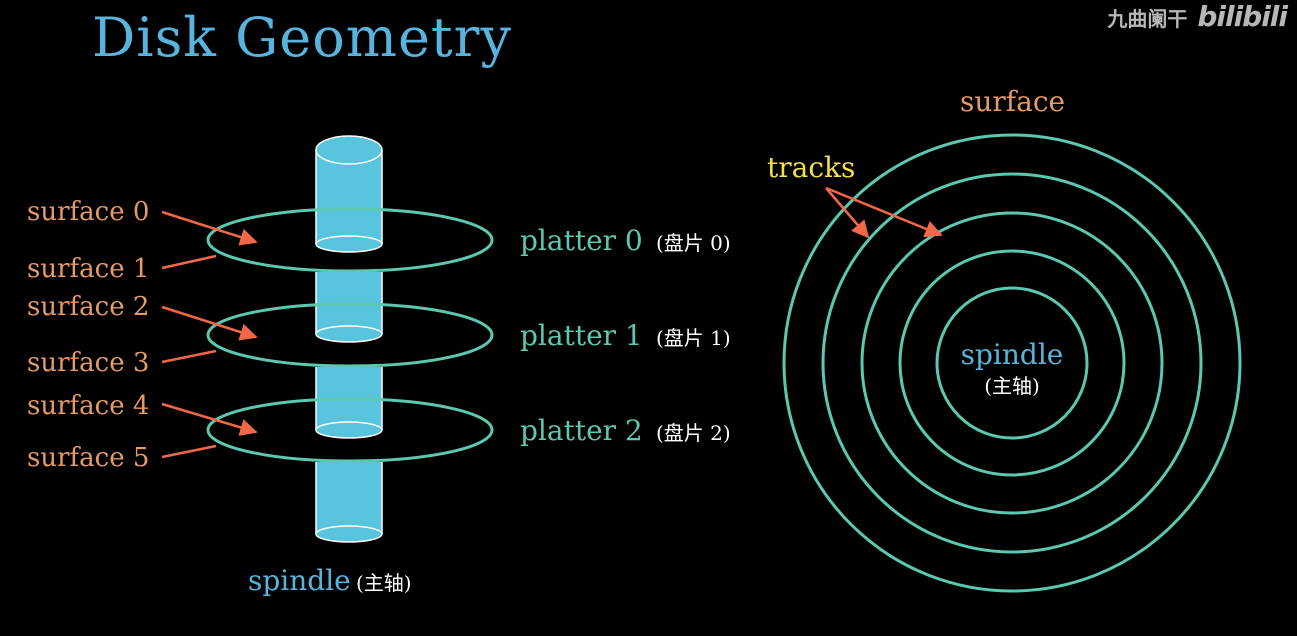 This screenshot has height=636, width=1297. What do you see at coordinates (189, 356) in the screenshot?
I see `surface-3-pointer` at bounding box center [189, 356].